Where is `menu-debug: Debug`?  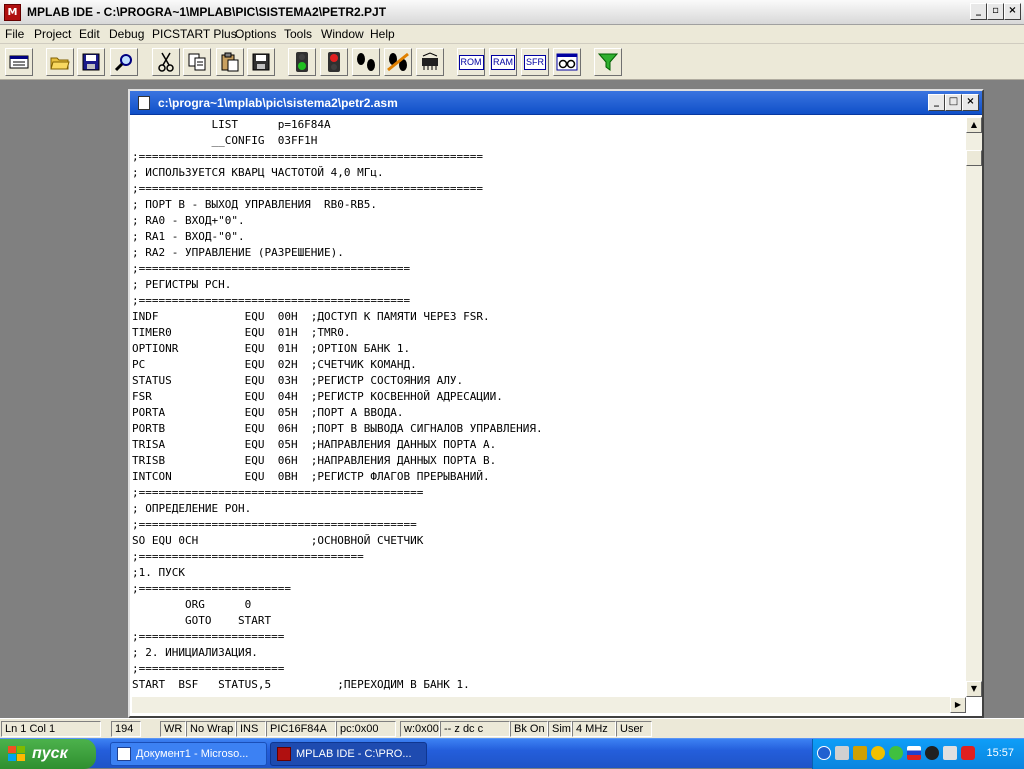 menu-debug: Debug is located at coordinates (126, 34).